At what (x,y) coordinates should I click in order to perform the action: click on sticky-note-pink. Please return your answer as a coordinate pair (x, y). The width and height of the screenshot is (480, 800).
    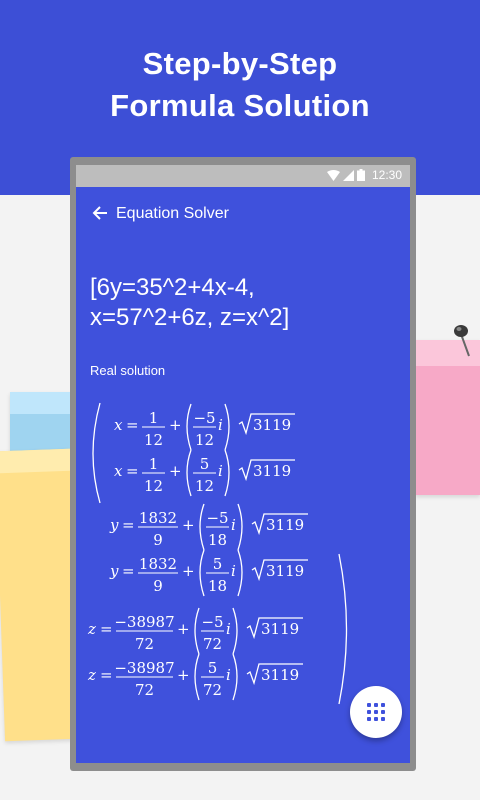
    Looking at the image, I should click on (447, 417).